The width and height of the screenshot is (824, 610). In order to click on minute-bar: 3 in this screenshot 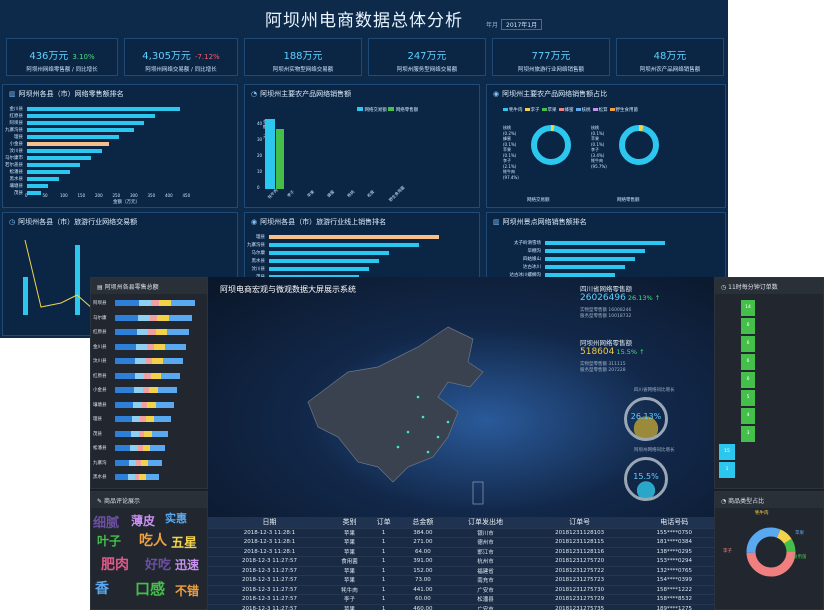, I will do `click(748, 434)`.